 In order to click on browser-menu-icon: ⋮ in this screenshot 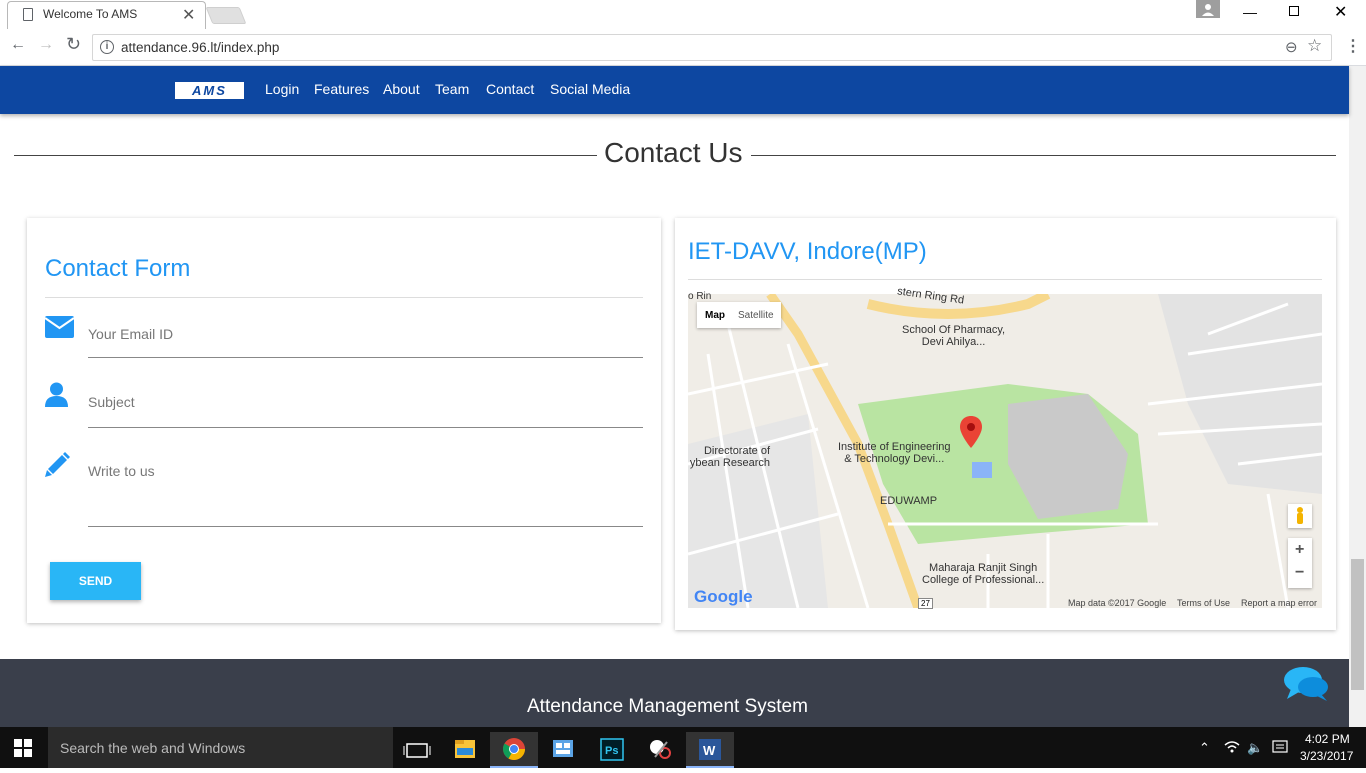, I will do `click(1353, 46)`.